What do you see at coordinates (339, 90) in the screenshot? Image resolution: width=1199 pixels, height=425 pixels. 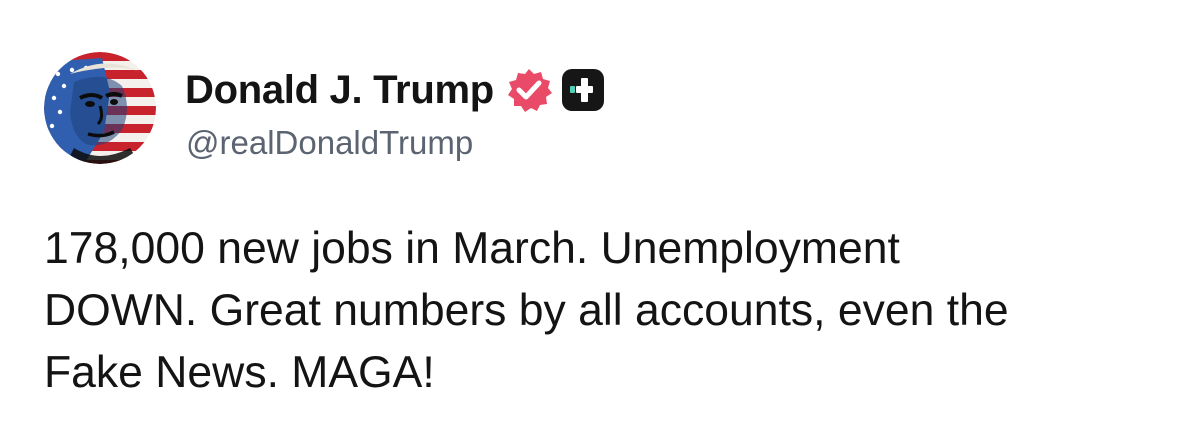 I see `author-display-name: Donald J. Trump` at bounding box center [339, 90].